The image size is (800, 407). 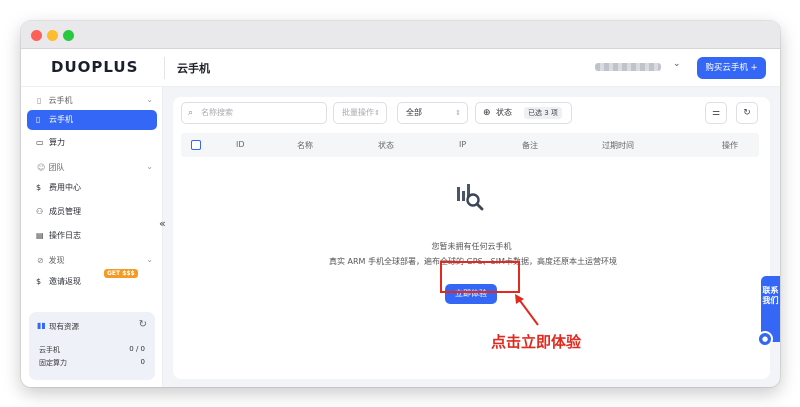 What do you see at coordinates (731, 68) in the screenshot?
I see `buy-cloud-phone-button: 购买云手机 +` at bounding box center [731, 68].